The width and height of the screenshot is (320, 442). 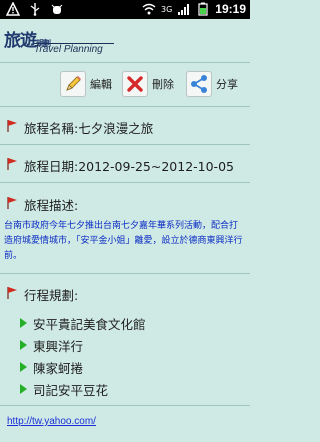 What do you see at coordinates (71, 390) in the screenshot?
I see `plan-item-label: 司記安平豆花` at bounding box center [71, 390].